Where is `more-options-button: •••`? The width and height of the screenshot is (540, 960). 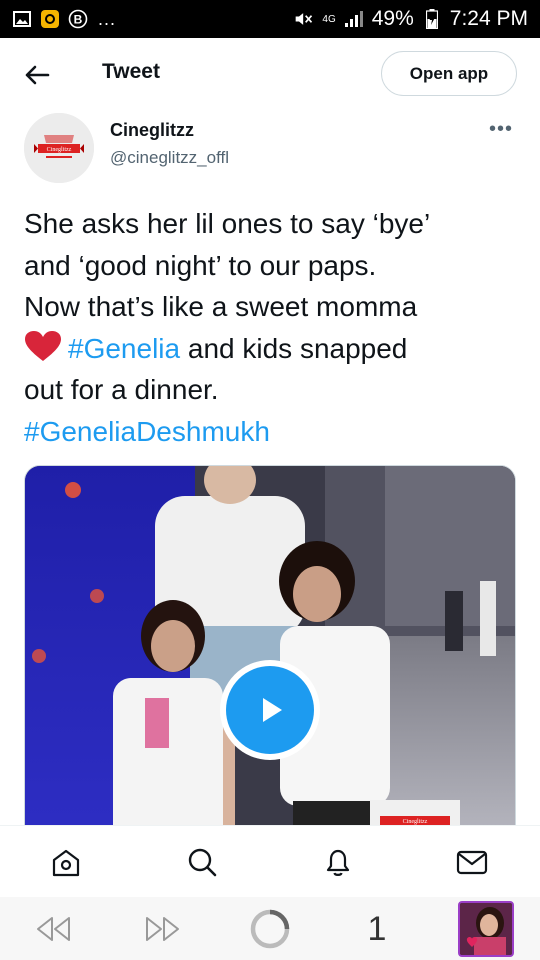 more-options-button: ••• is located at coordinates (501, 129).